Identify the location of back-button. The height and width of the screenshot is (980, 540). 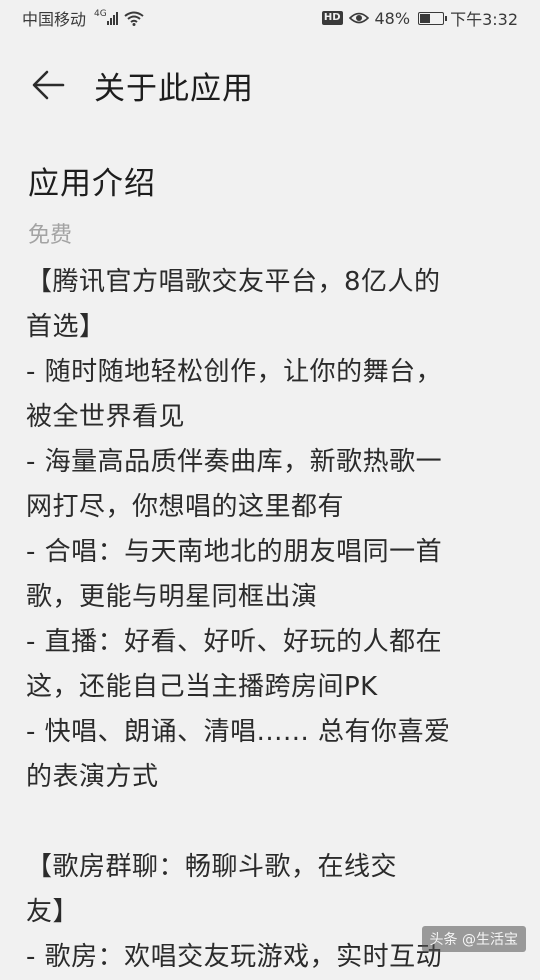
(48, 85).